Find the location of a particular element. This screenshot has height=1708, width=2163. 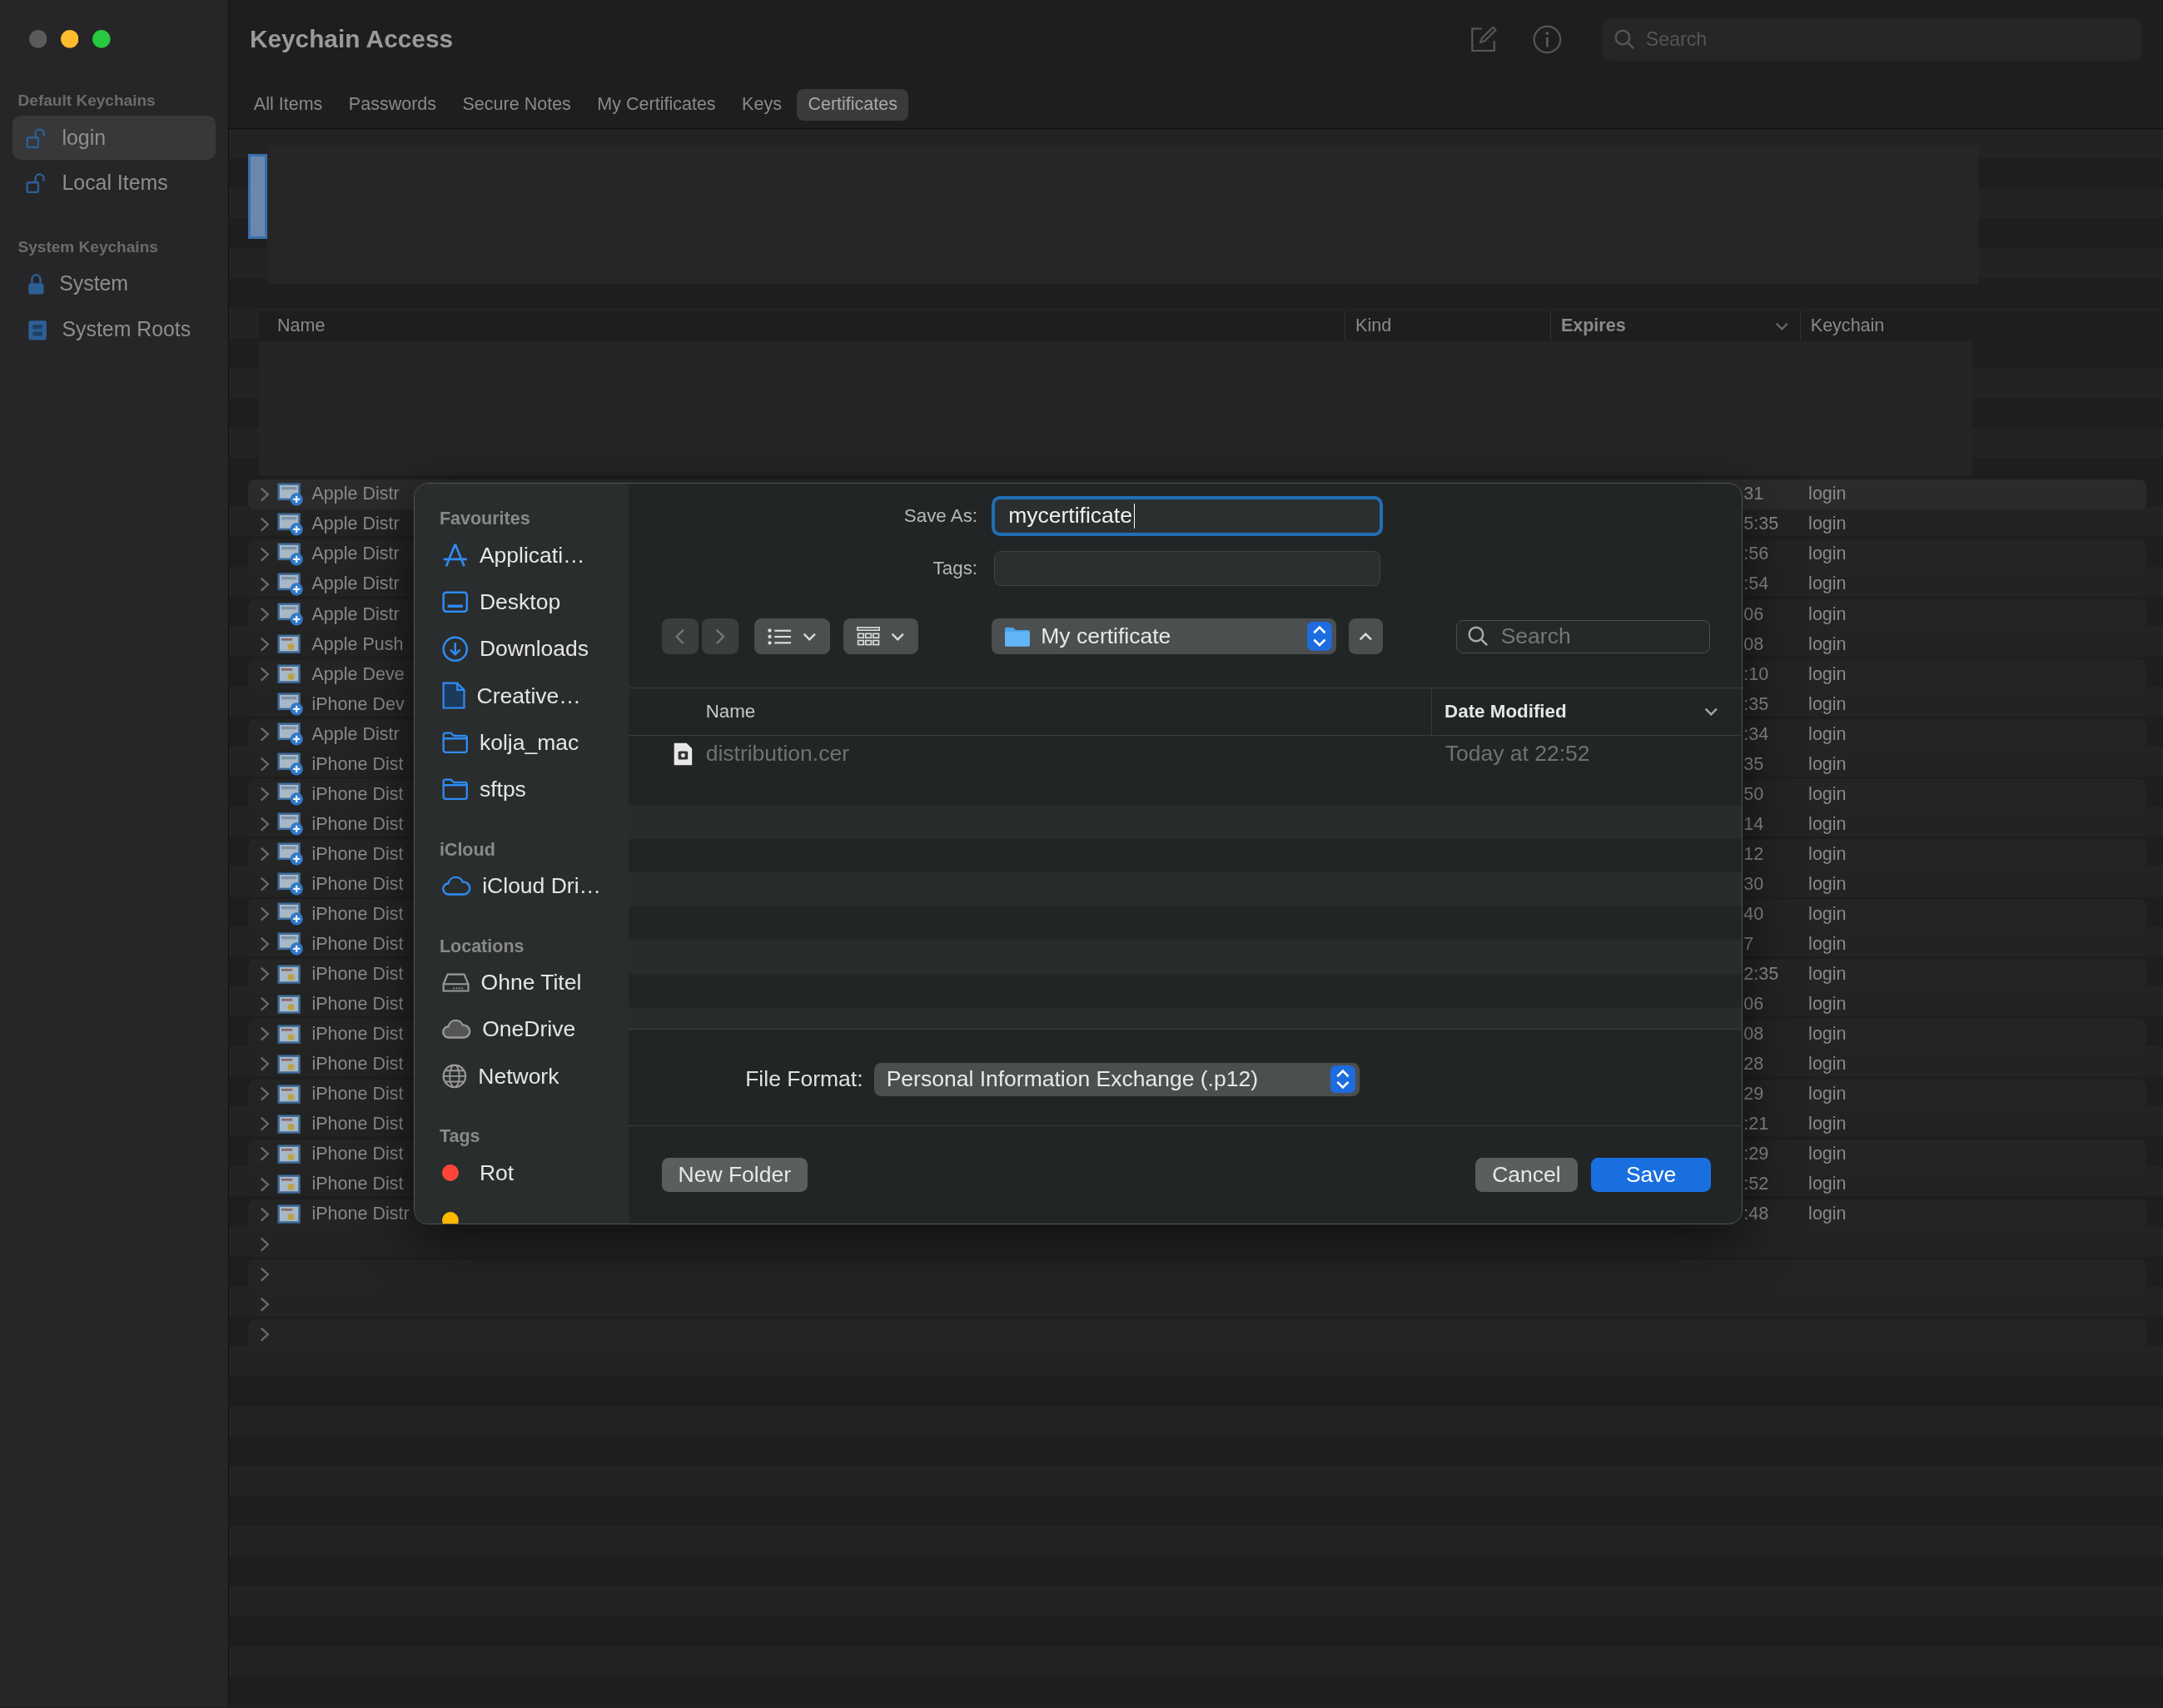

sidebar-item: Network is located at coordinates (522, 1076).